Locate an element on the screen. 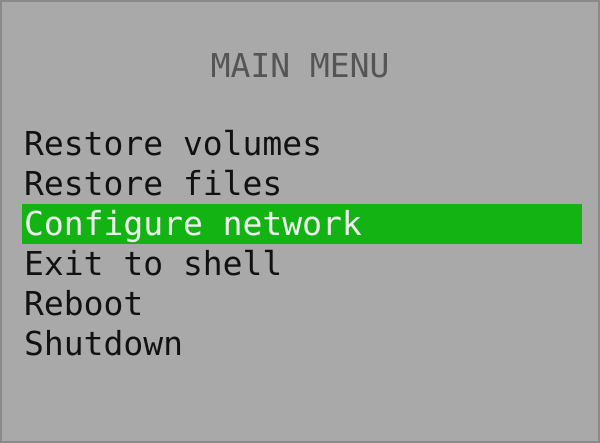 The width and height of the screenshot is (600, 443). menu-item: Reboot is located at coordinates (302, 304).